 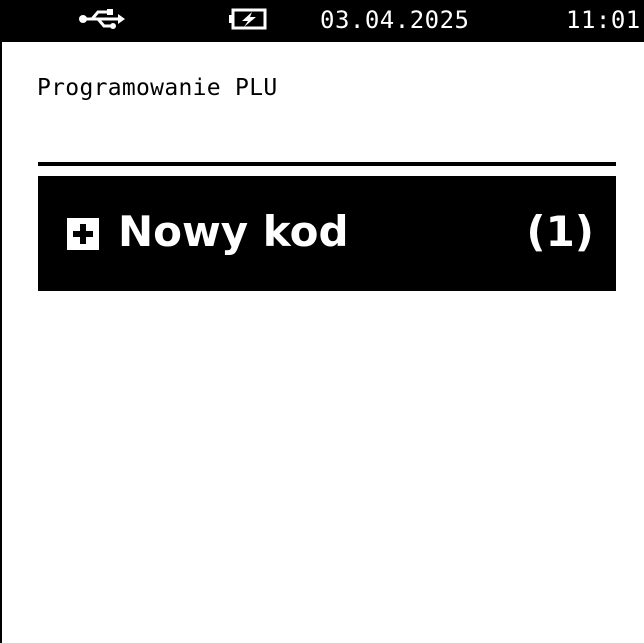 What do you see at coordinates (327, 164) in the screenshot?
I see `title-divider` at bounding box center [327, 164].